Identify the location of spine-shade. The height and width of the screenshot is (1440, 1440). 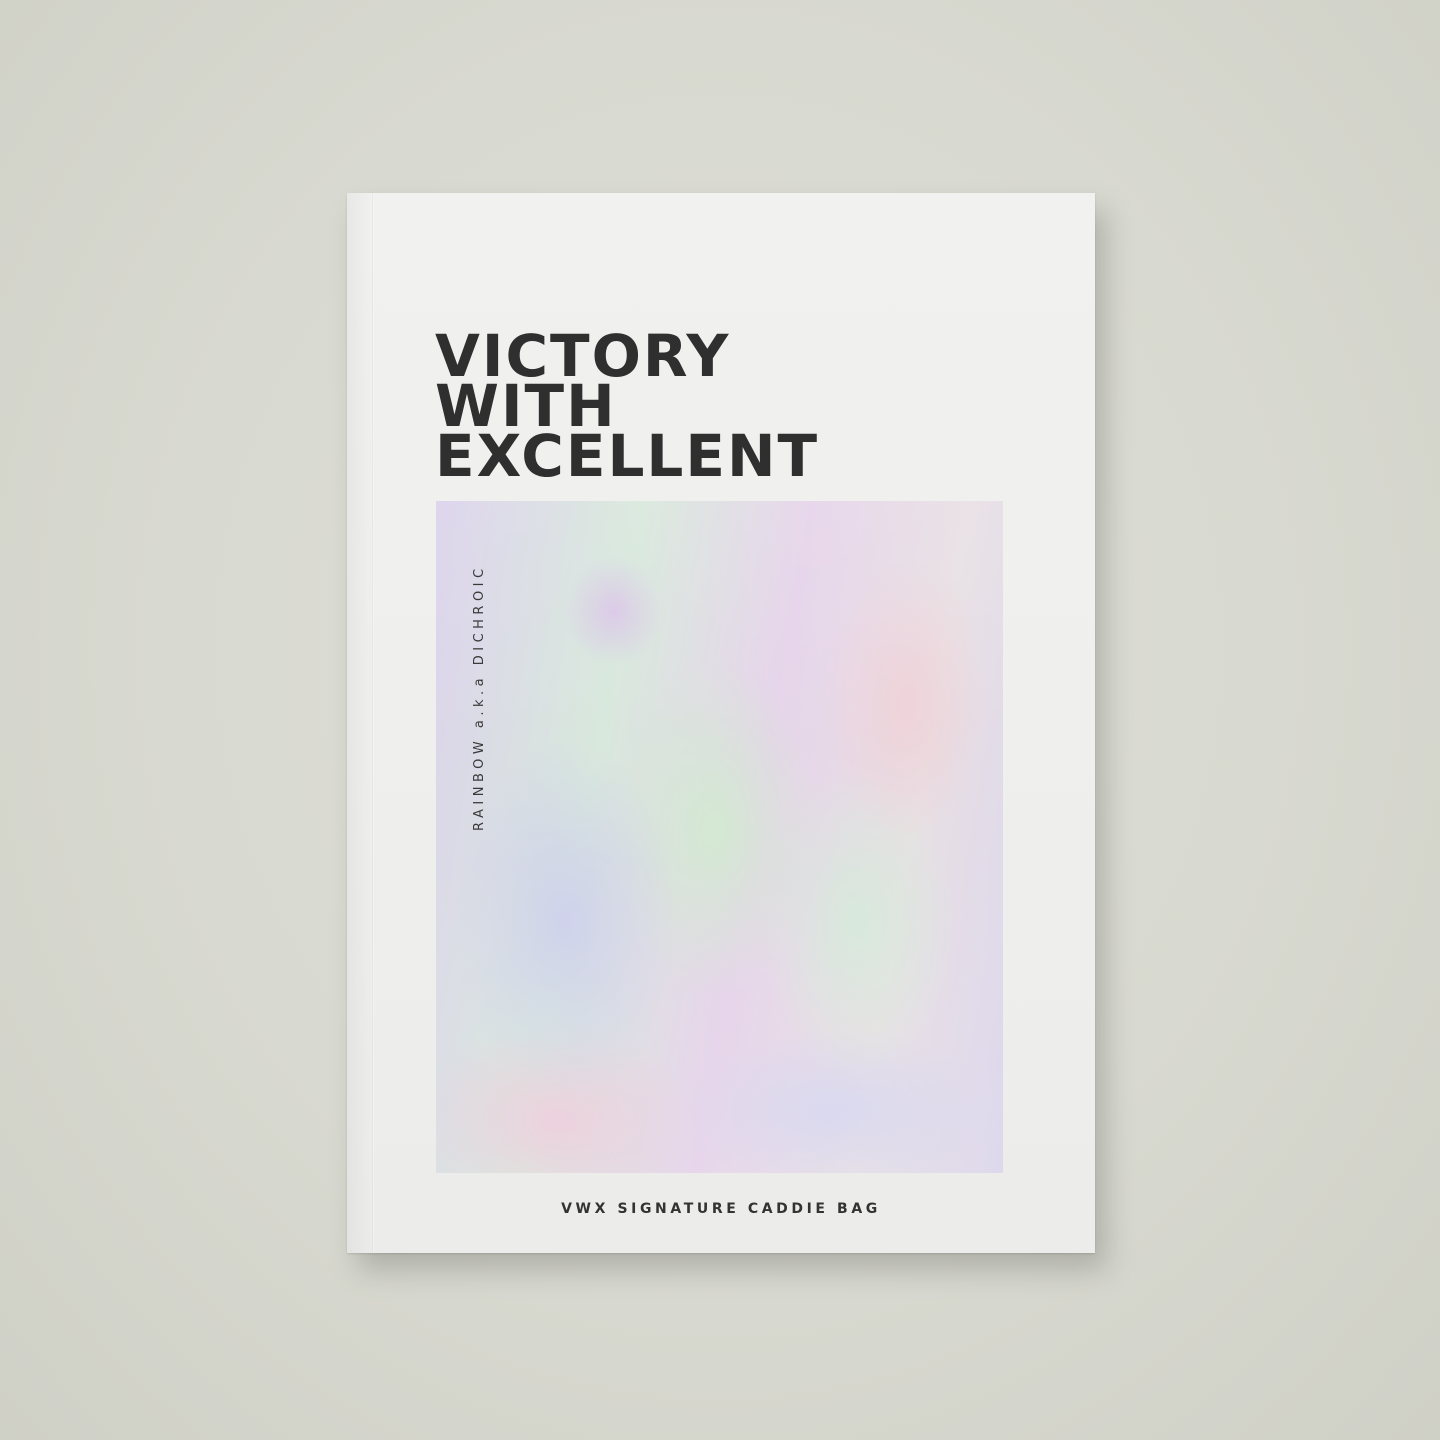
(360, 723).